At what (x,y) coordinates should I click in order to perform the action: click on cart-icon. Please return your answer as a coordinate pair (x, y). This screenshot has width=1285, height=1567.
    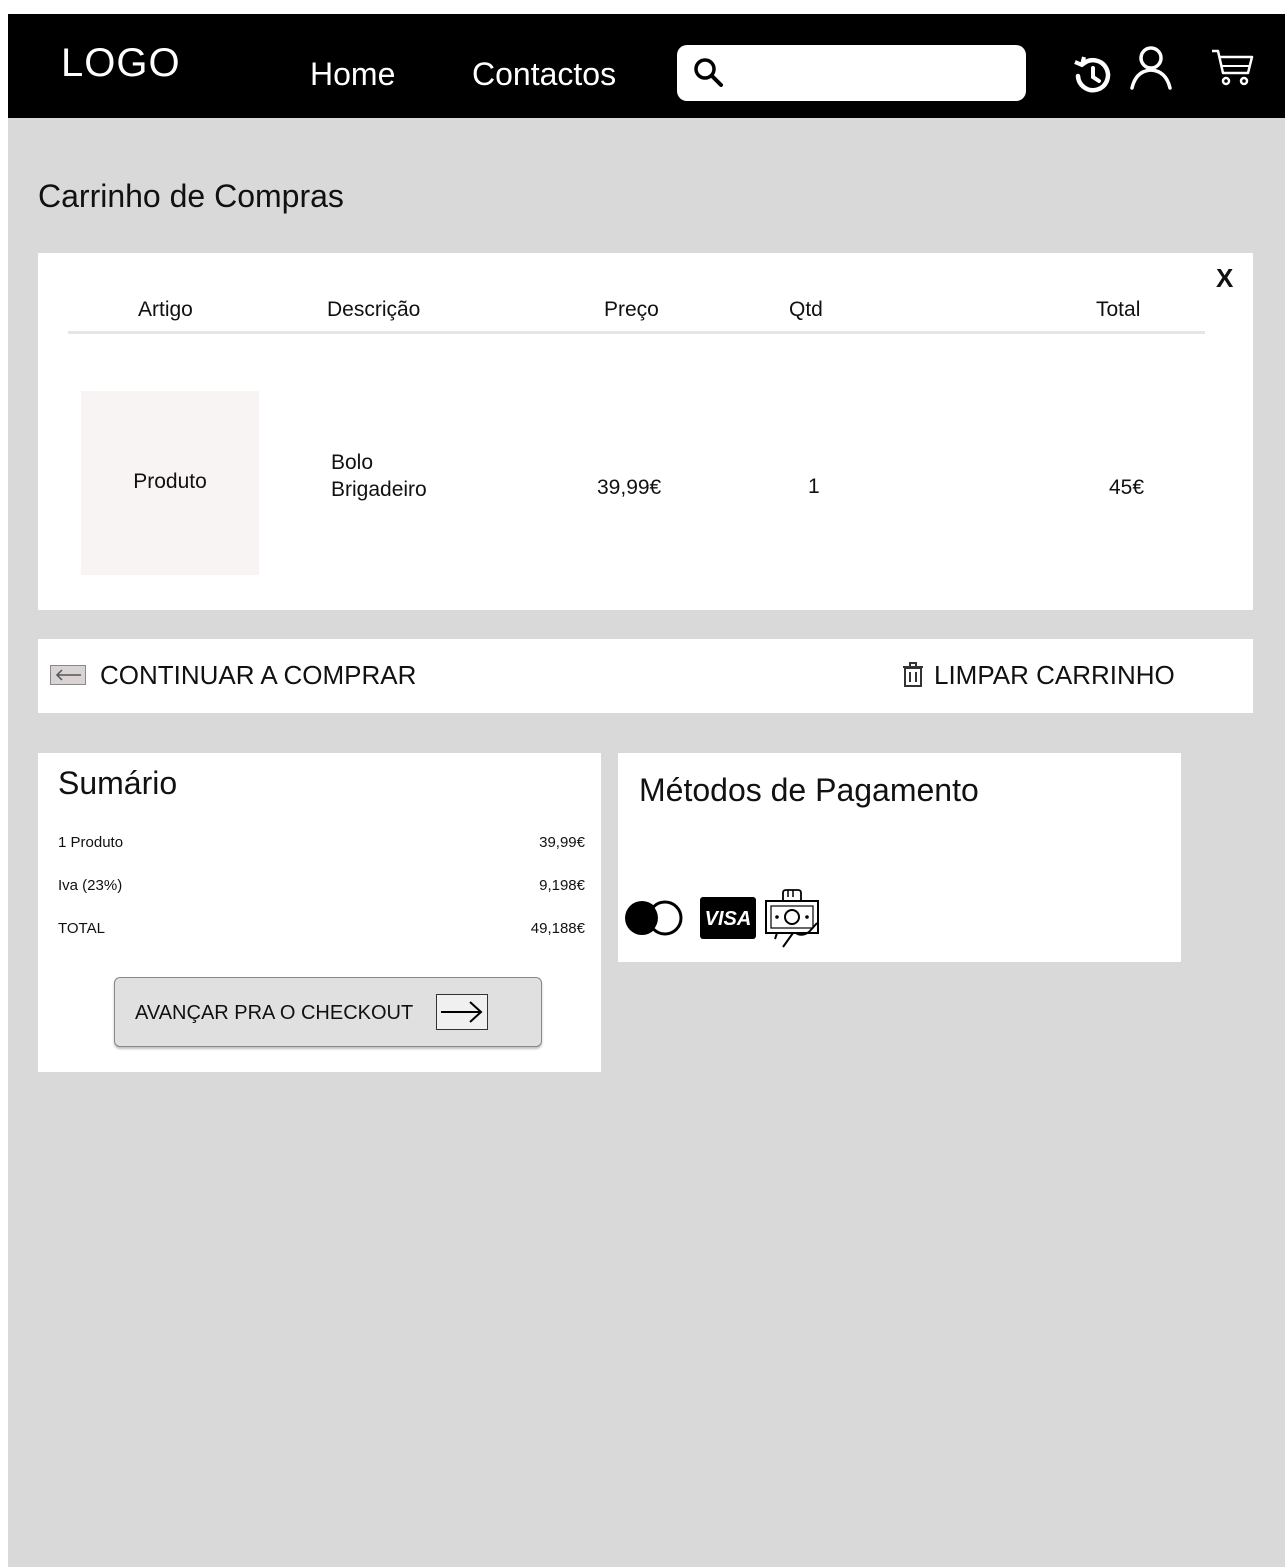
    Looking at the image, I should click on (1232, 69).